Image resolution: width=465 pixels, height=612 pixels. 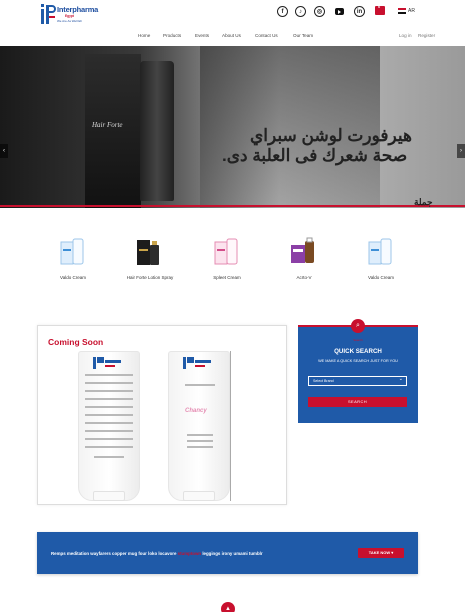 I want to click on facebook-icon: f, so click(x=282, y=11).